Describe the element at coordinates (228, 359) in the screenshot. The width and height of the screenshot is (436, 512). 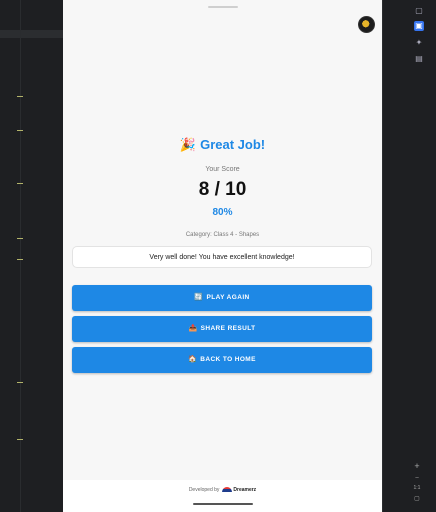
I see `back-to-home-label: BACK TO HOME` at that location.